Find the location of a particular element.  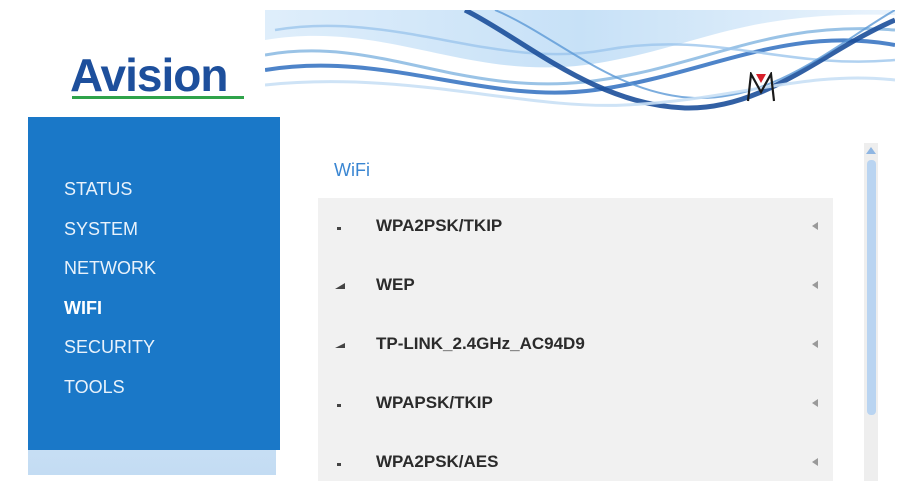

network-name: WPA2PSK/TKIP is located at coordinates (439, 225).